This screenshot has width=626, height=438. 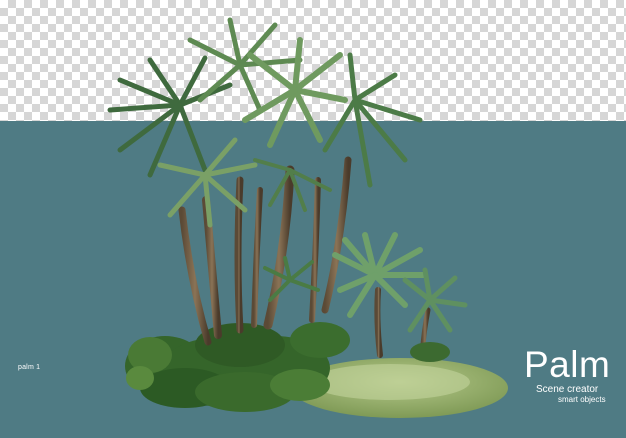 What do you see at coordinates (582, 399) in the screenshot?
I see `brand-tagline: smart objects` at bounding box center [582, 399].